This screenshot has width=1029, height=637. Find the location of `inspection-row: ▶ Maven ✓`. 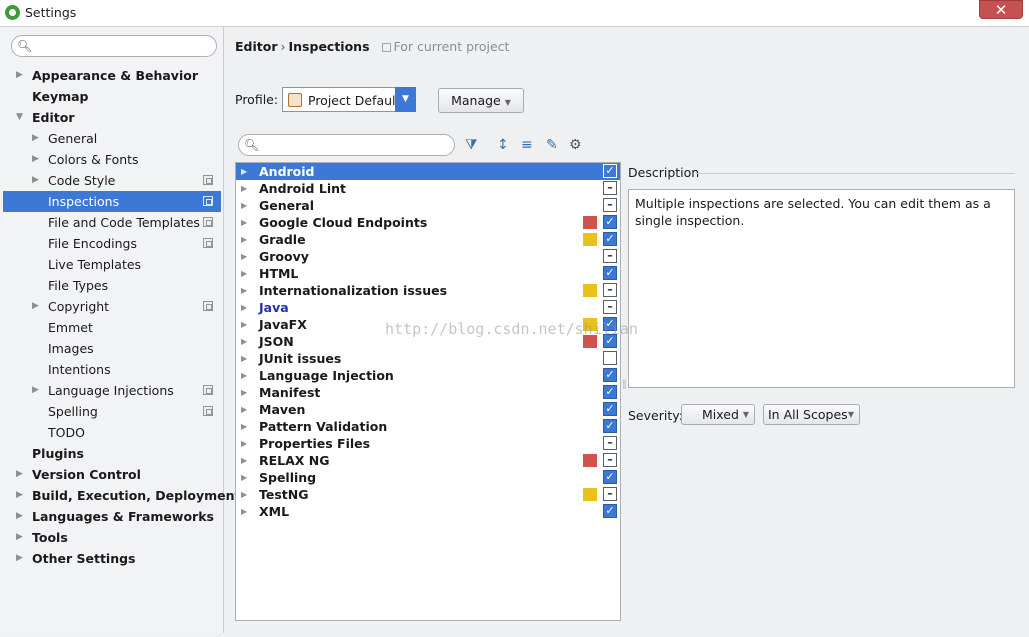

inspection-row: ▶ Maven ✓ is located at coordinates (428, 409).